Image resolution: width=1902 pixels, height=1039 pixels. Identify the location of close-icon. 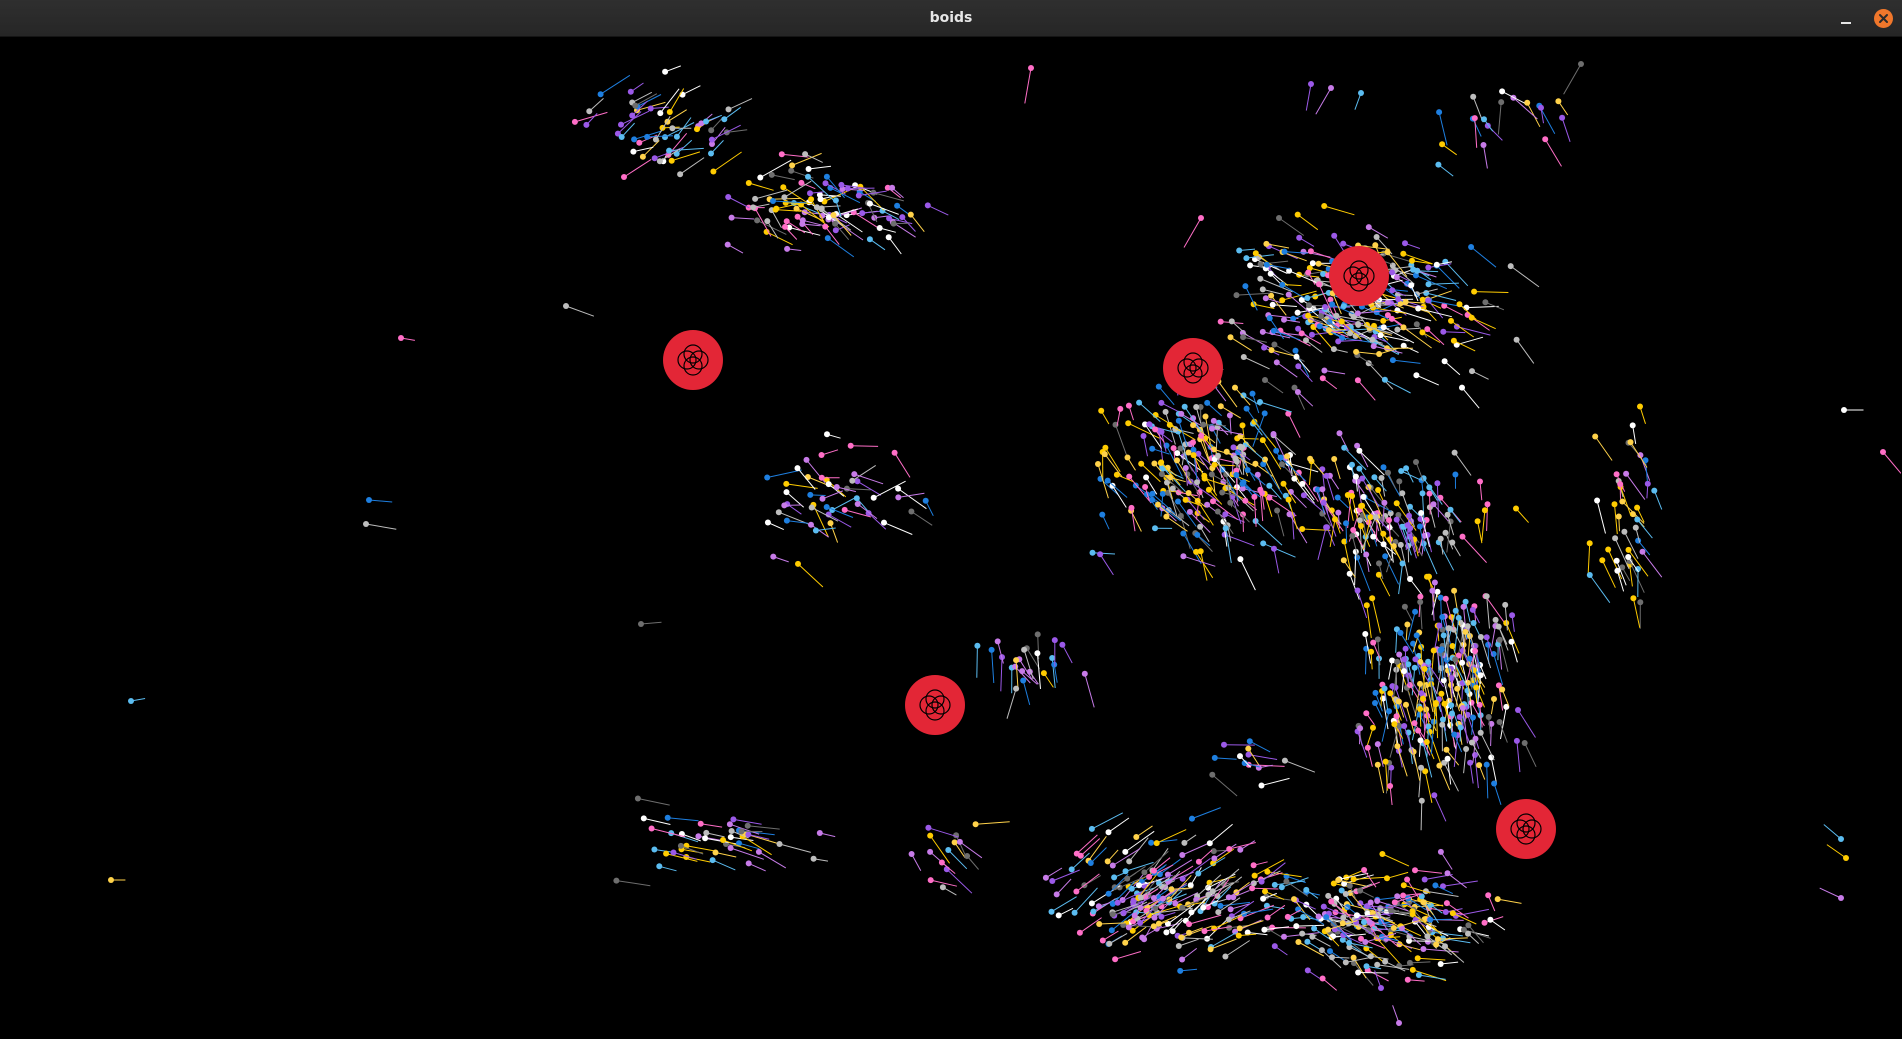
(1883, 18).